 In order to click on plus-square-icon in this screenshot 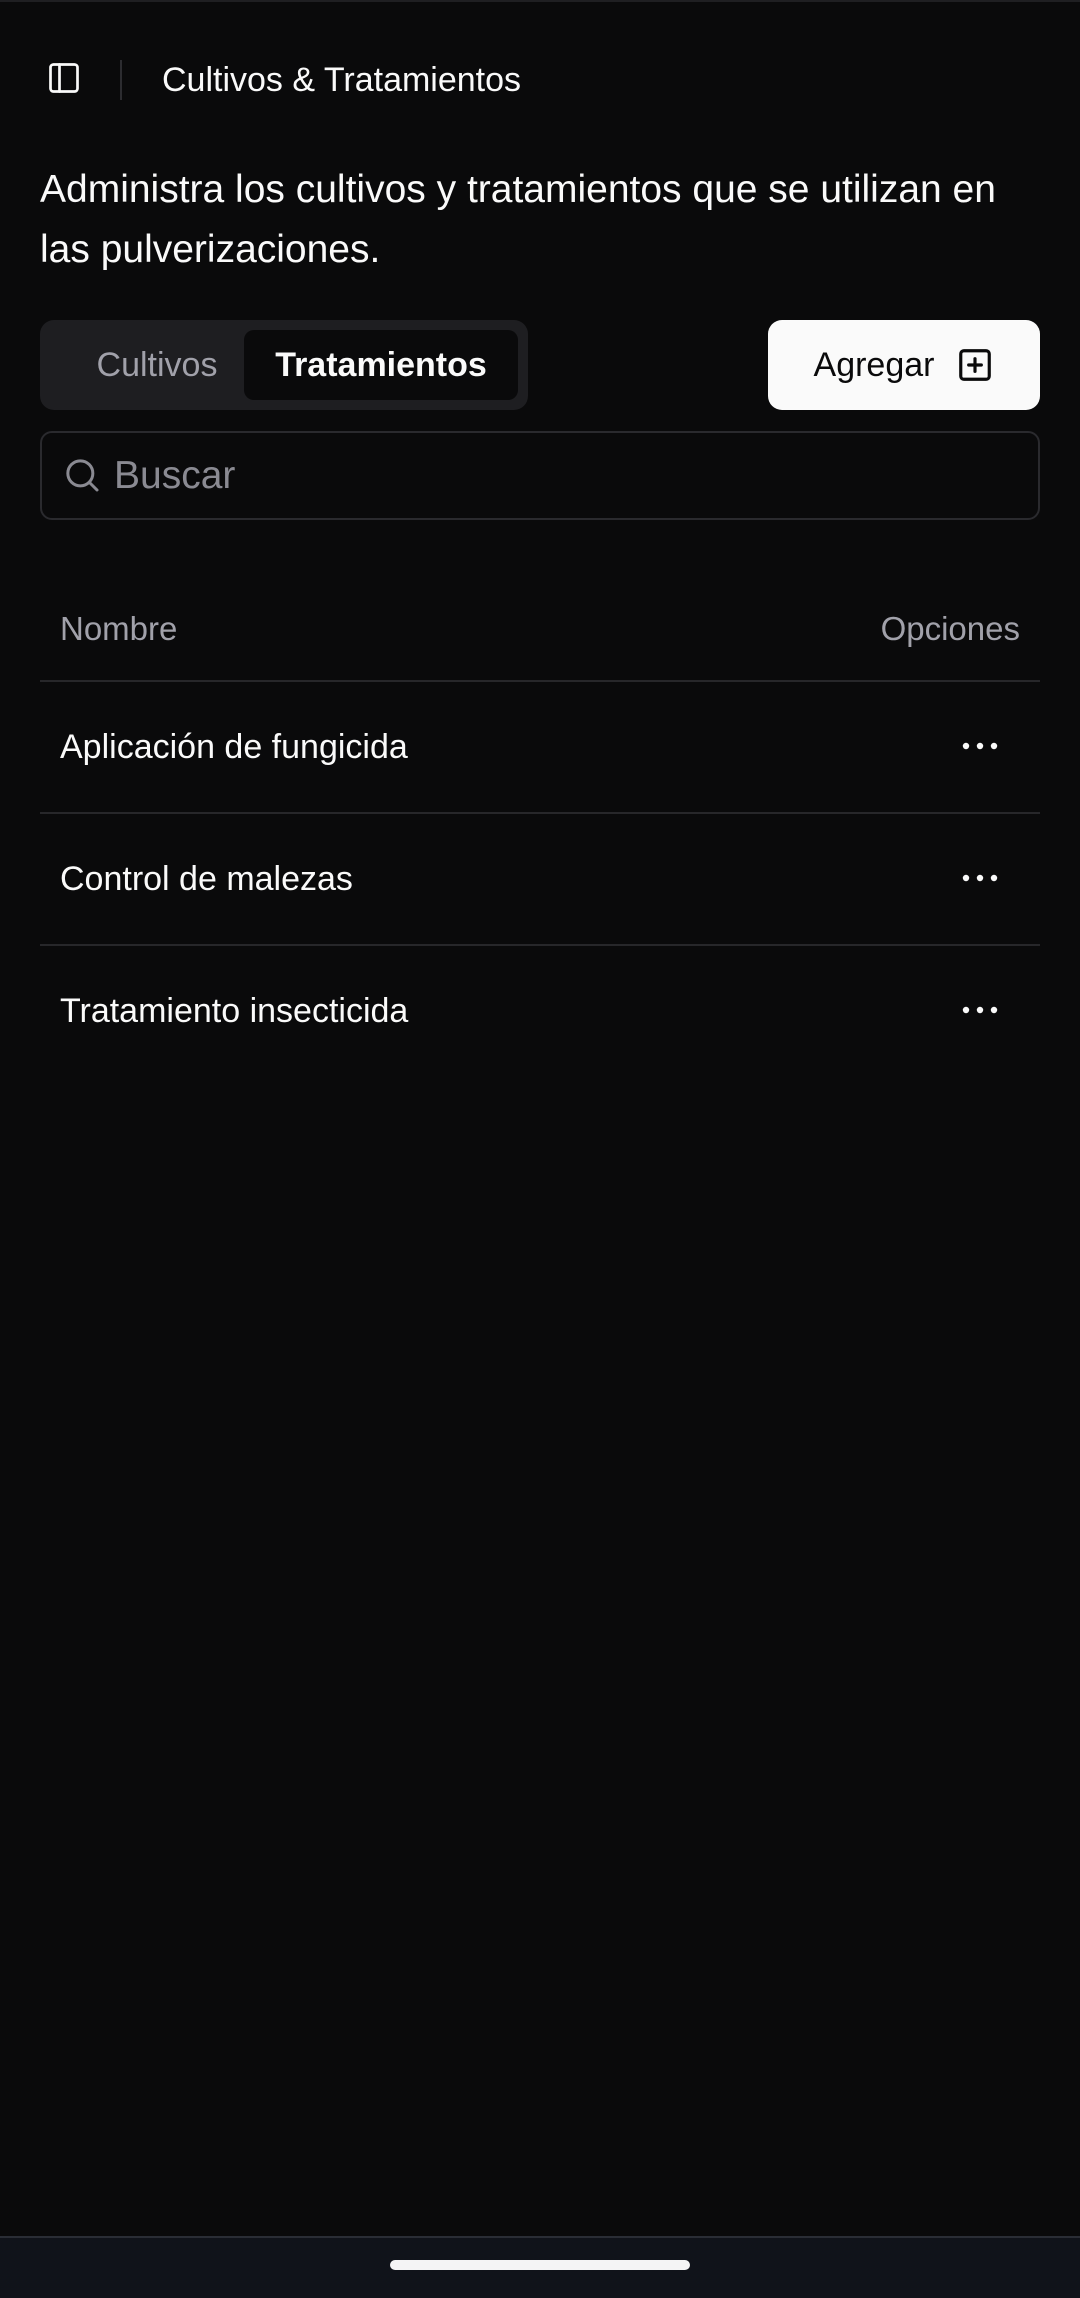, I will do `click(975, 365)`.